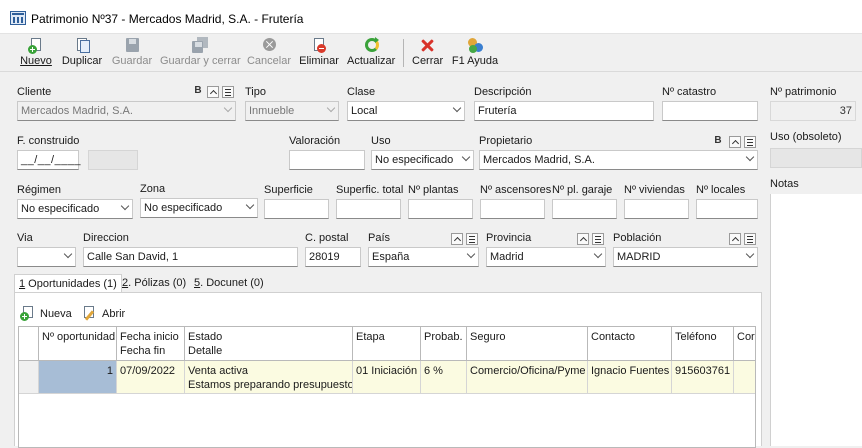  Describe the element at coordinates (457, 239) in the screenshot. I see `pais-expand-button` at that location.